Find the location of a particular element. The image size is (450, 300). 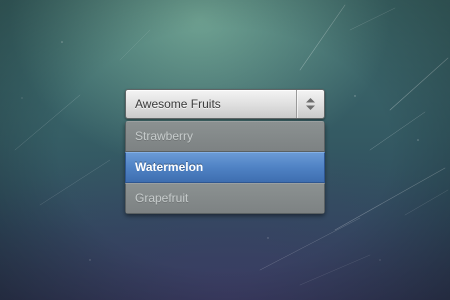

dropdown-toggle is located at coordinates (310, 104).